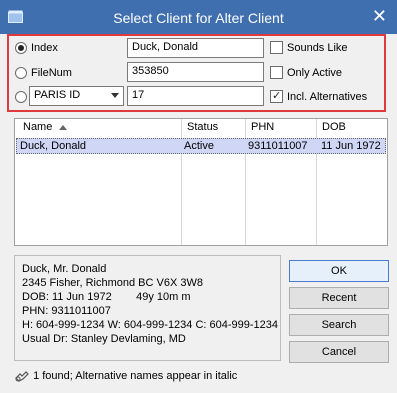  I want to click on ok-button: OK, so click(339, 271).